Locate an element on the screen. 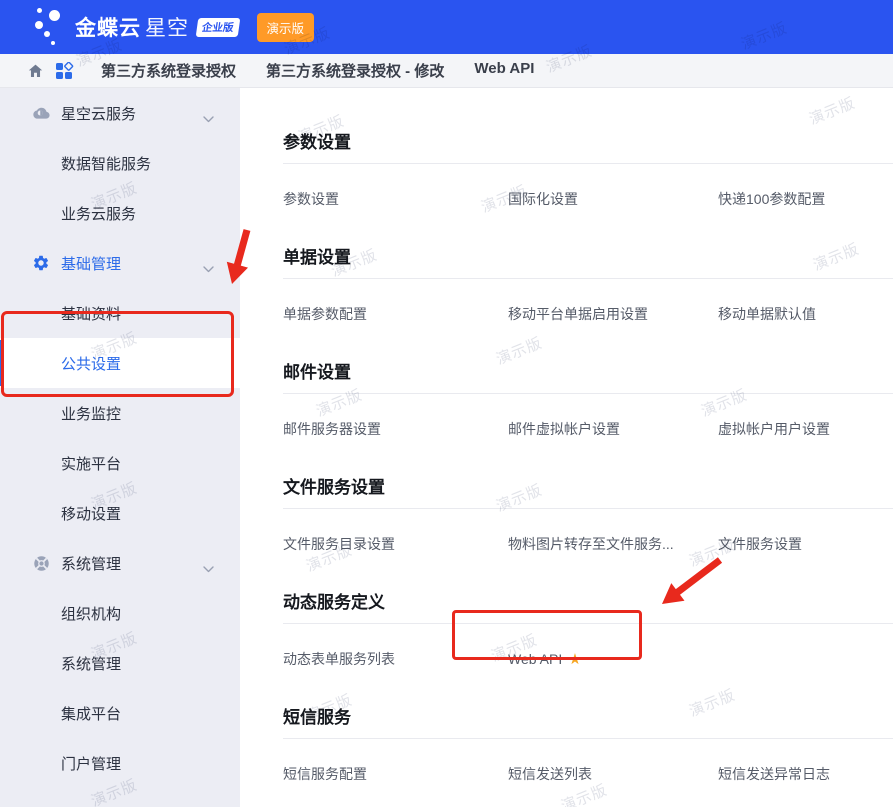 This screenshot has width=893, height=807. sidebar-item-10: 系统管理 is located at coordinates (120, 563).